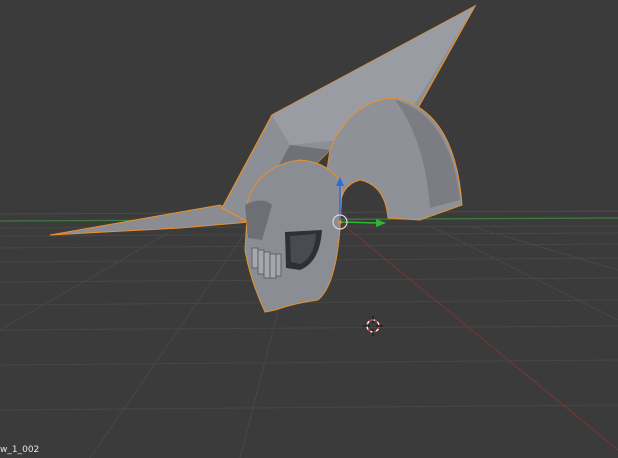 Image resolution: width=618 pixels, height=458 pixels. What do you see at coordinates (381, 223) in the screenshot?
I see `gizmo-y-arrow-icon` at bounding box center [381, 223].